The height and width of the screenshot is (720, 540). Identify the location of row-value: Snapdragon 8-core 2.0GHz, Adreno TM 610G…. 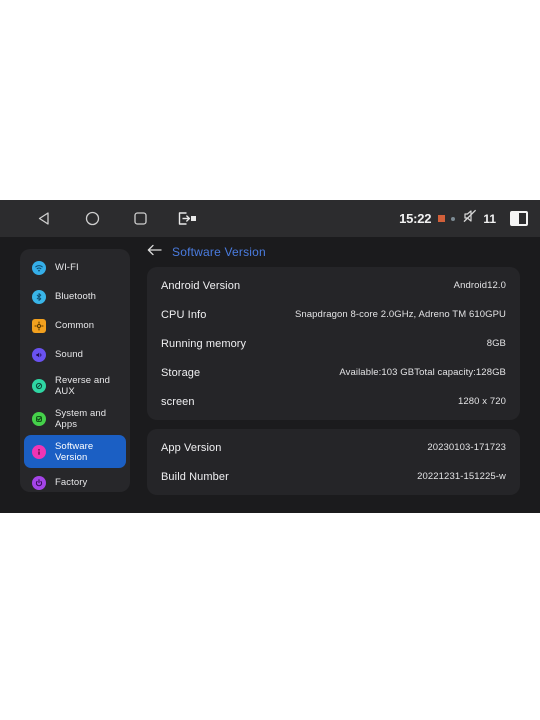
(400, 314).